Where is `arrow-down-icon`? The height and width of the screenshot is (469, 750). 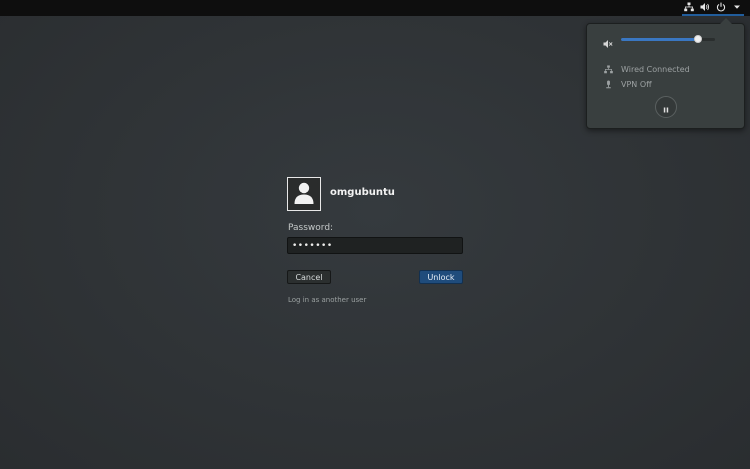 arrow-down-icon is located at coordinates (737, 7).